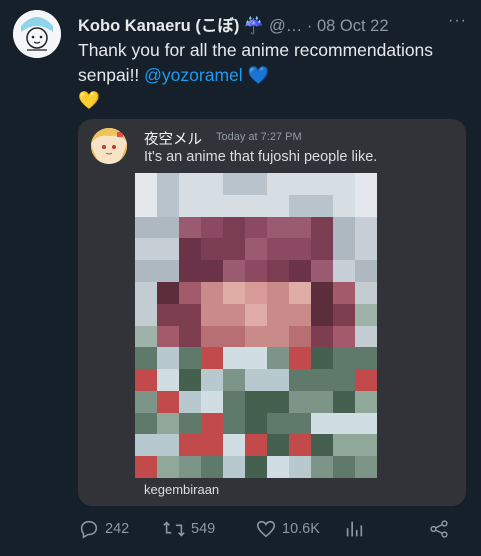 The height and width of the screenshot is (556, 481). Describe the element at coordinates (193, 75) in the screenshot. I see `mention-link: @yozoramel` at that location.